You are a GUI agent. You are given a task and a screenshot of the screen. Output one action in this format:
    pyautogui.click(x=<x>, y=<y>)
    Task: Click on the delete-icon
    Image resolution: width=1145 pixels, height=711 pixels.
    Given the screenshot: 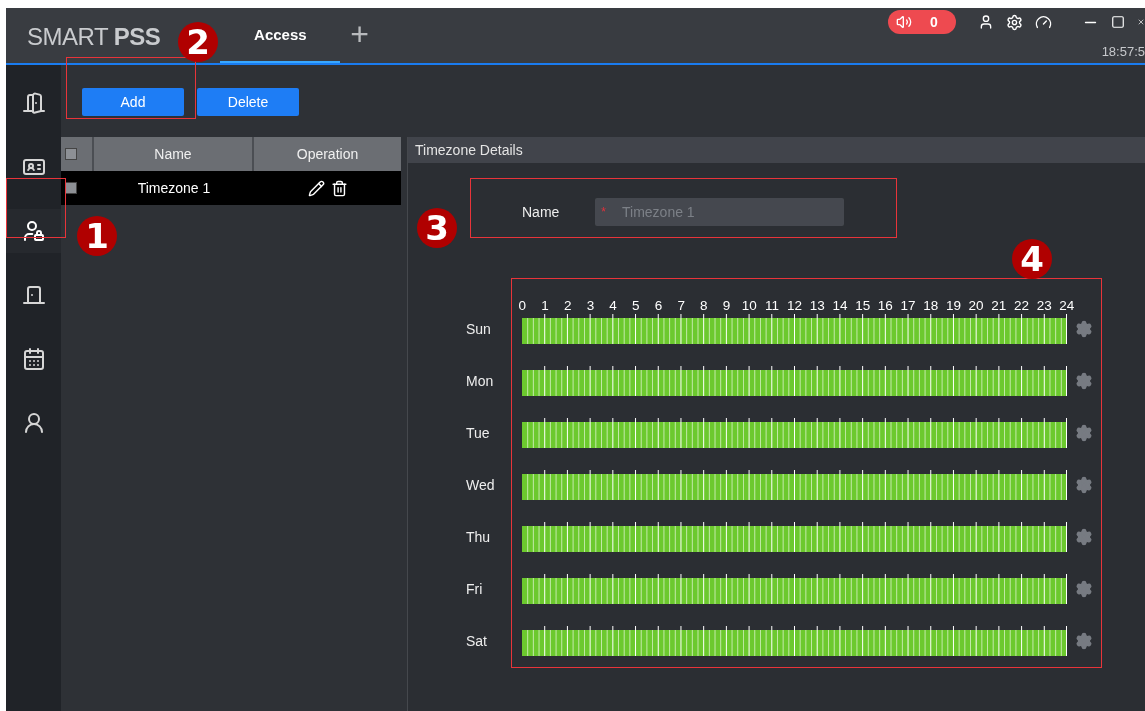 What is the action you would take?
    pyautogui.click(x=339, y=188)
    